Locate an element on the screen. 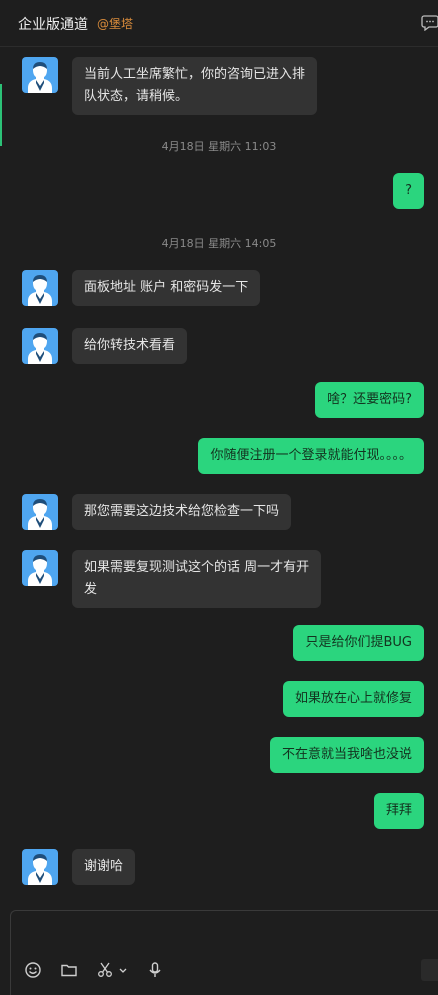  send-button is located at coordinates (429, 970).